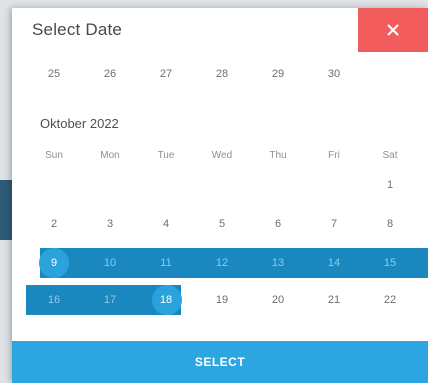  What do you see at coordinates (222, 74) in the screenshot?
I see `prev-month-day: 28` at bounding box center [222, 74].